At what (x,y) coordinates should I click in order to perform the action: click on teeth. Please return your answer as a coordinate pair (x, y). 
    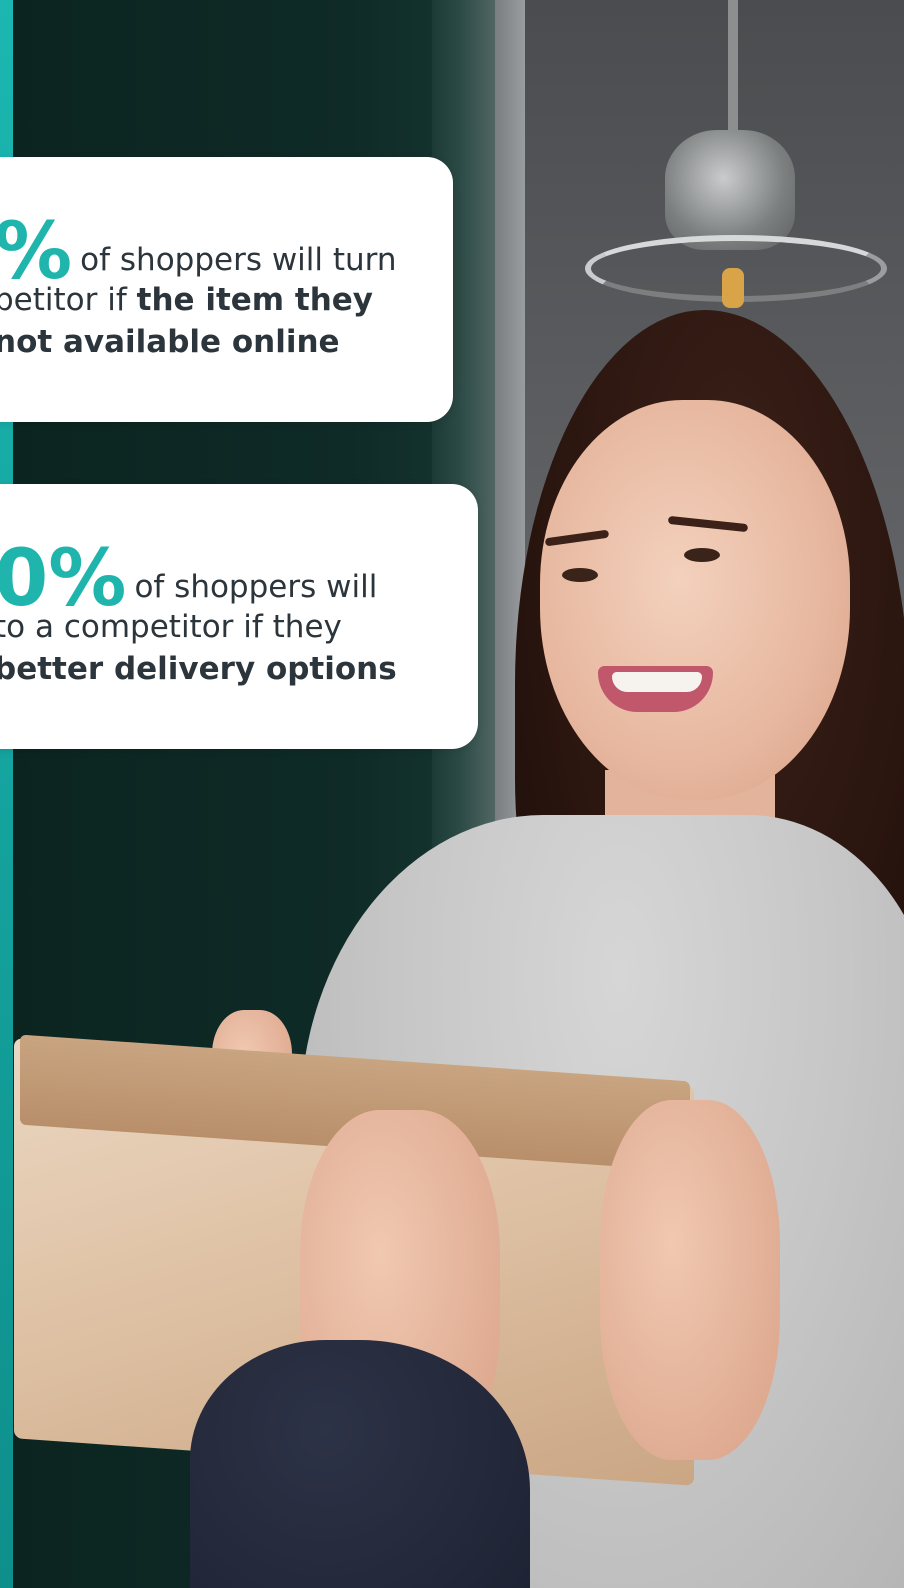
    Looking at the image, I should click on (657, 682).